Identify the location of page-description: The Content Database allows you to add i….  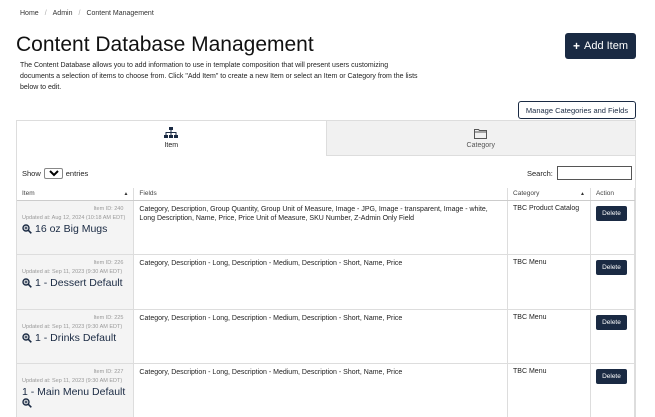
(219, 76).